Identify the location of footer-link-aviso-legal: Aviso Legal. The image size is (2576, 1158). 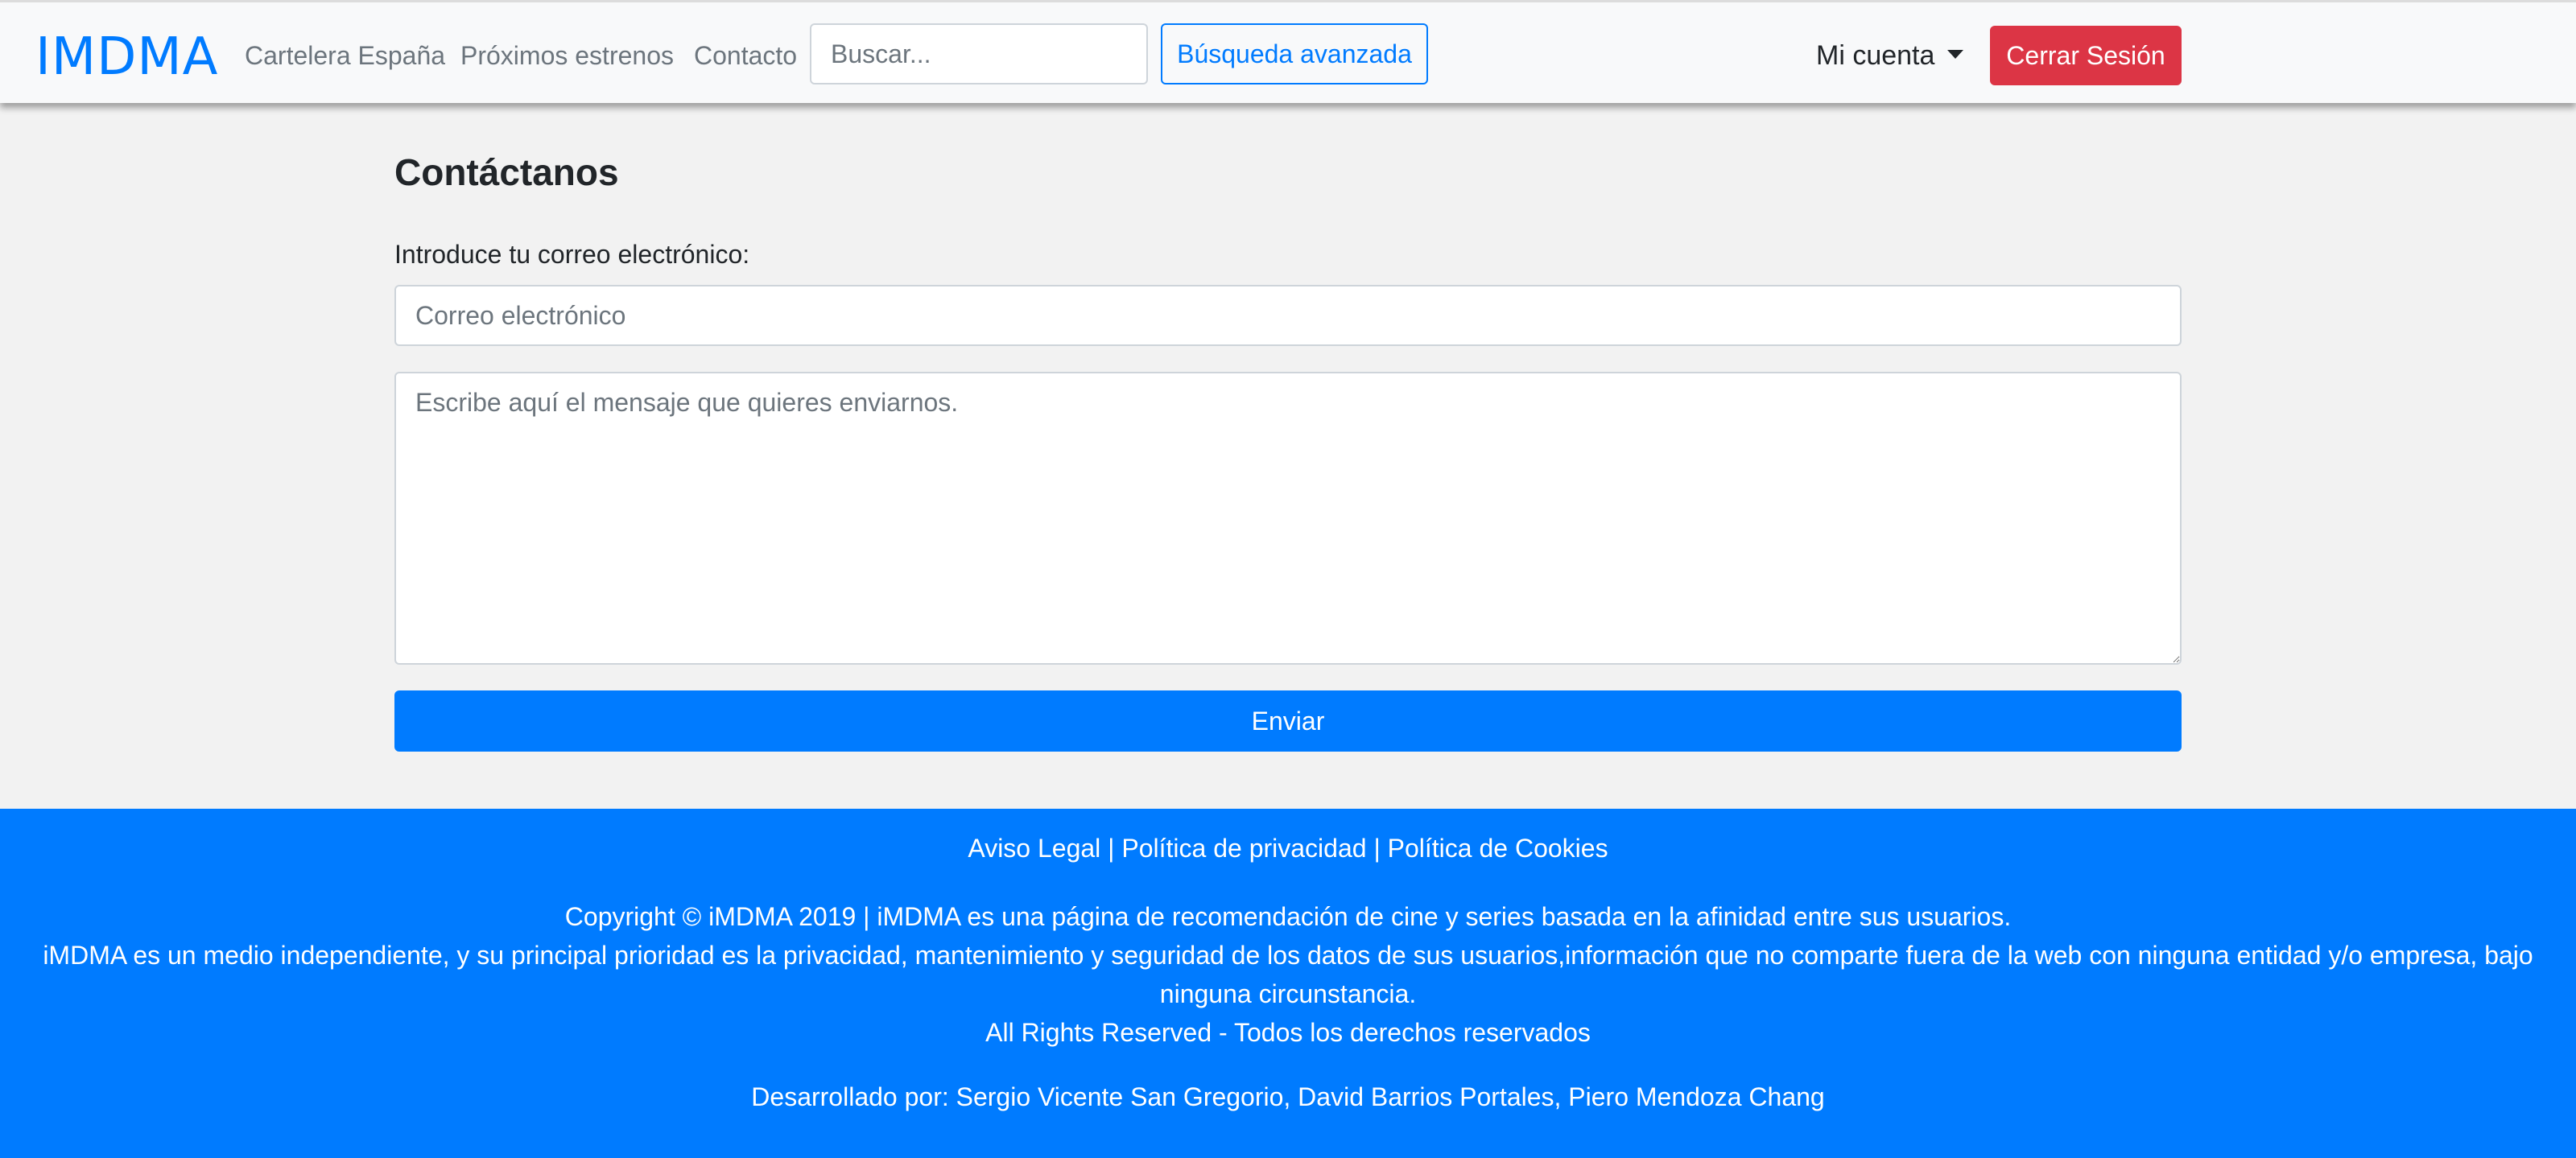
(1034, 849).